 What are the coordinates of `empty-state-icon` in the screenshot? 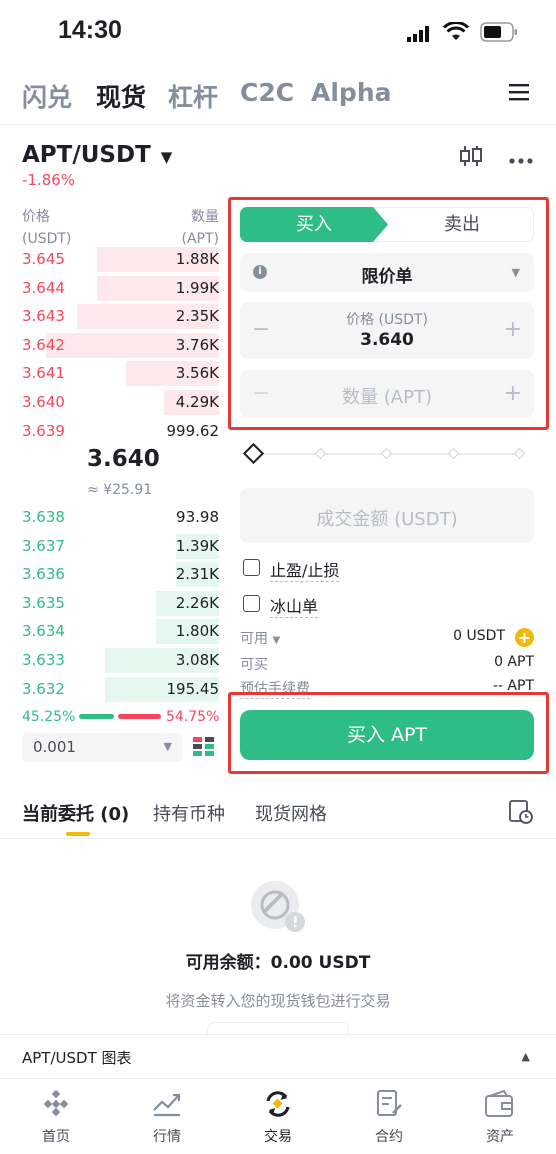 It's located at (278, 908).